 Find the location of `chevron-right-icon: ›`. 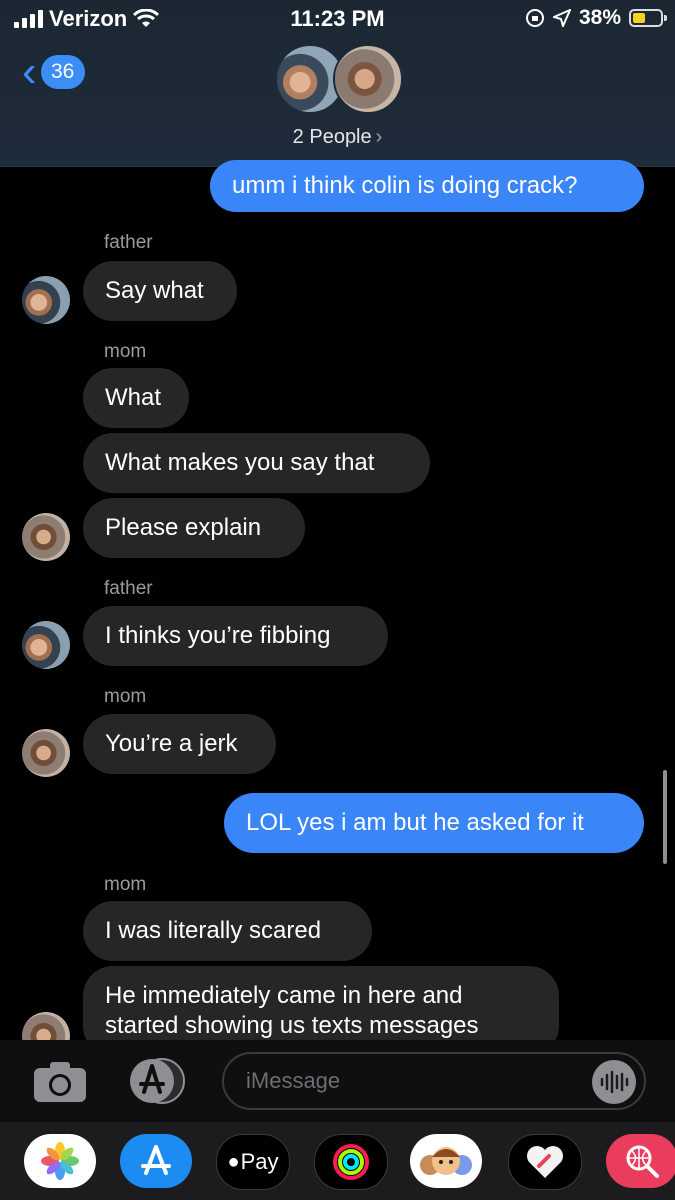

chevron-right-icon: › is located at coordinates (379, 137).